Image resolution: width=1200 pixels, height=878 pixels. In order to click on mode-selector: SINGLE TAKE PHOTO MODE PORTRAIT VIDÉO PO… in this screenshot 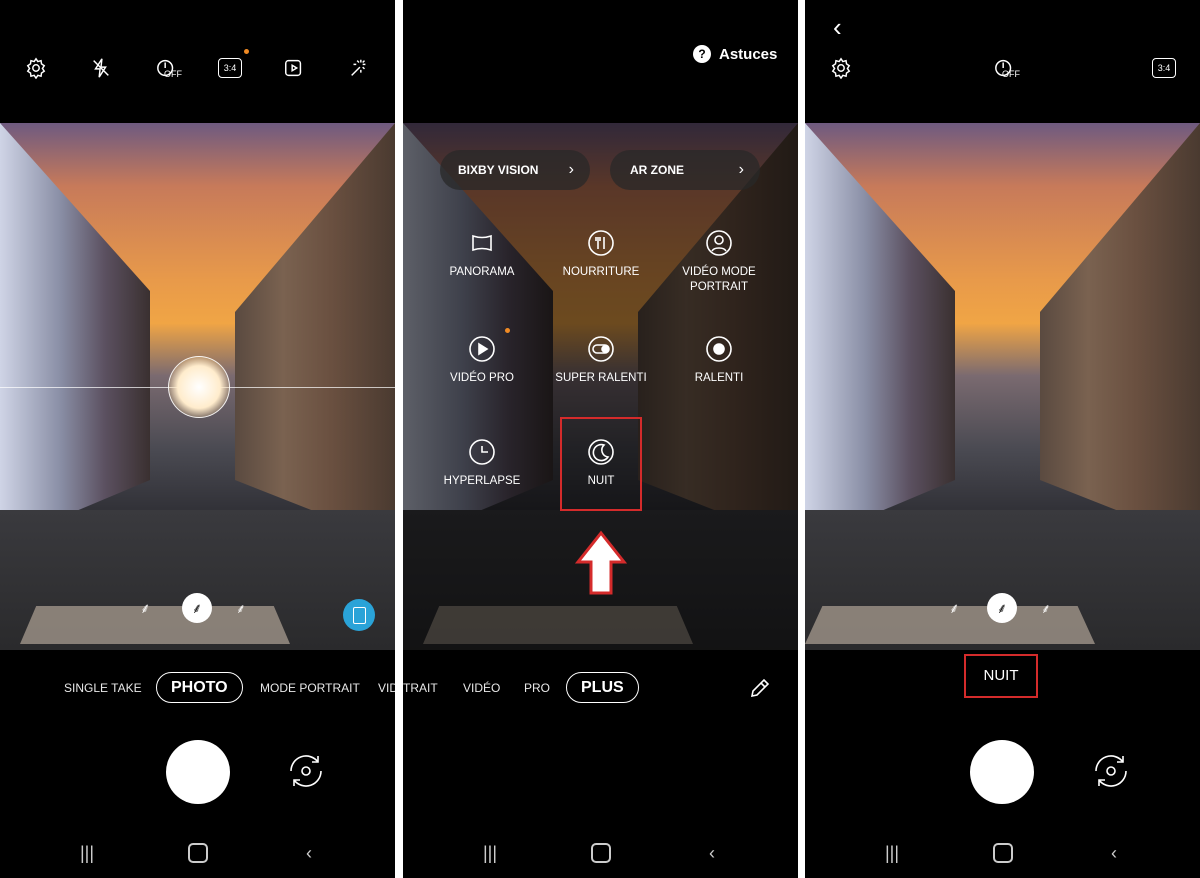, I will do `click(197, 688)`.